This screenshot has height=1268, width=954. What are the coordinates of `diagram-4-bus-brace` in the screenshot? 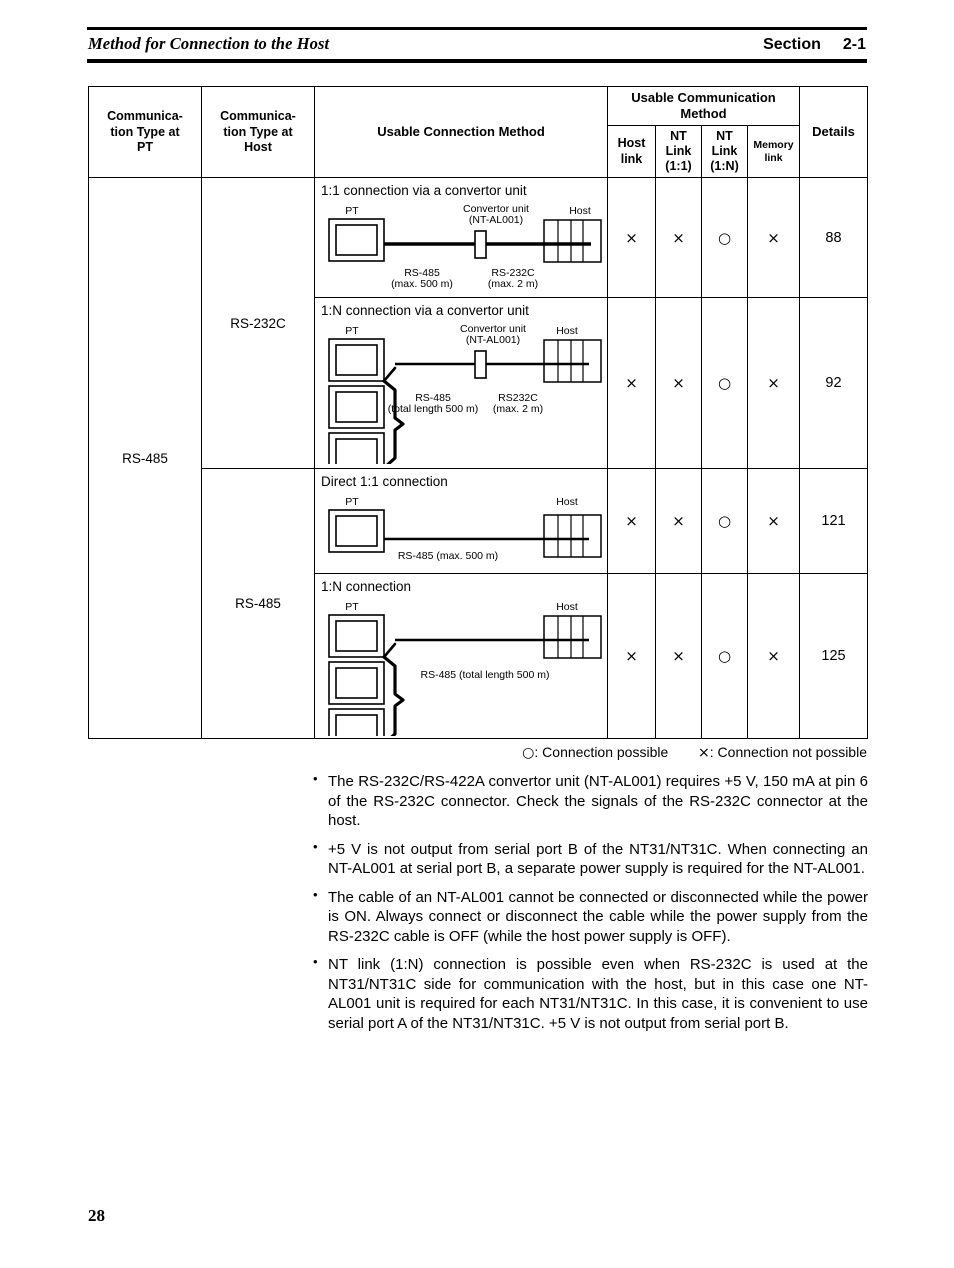 It's located at (393, 696).